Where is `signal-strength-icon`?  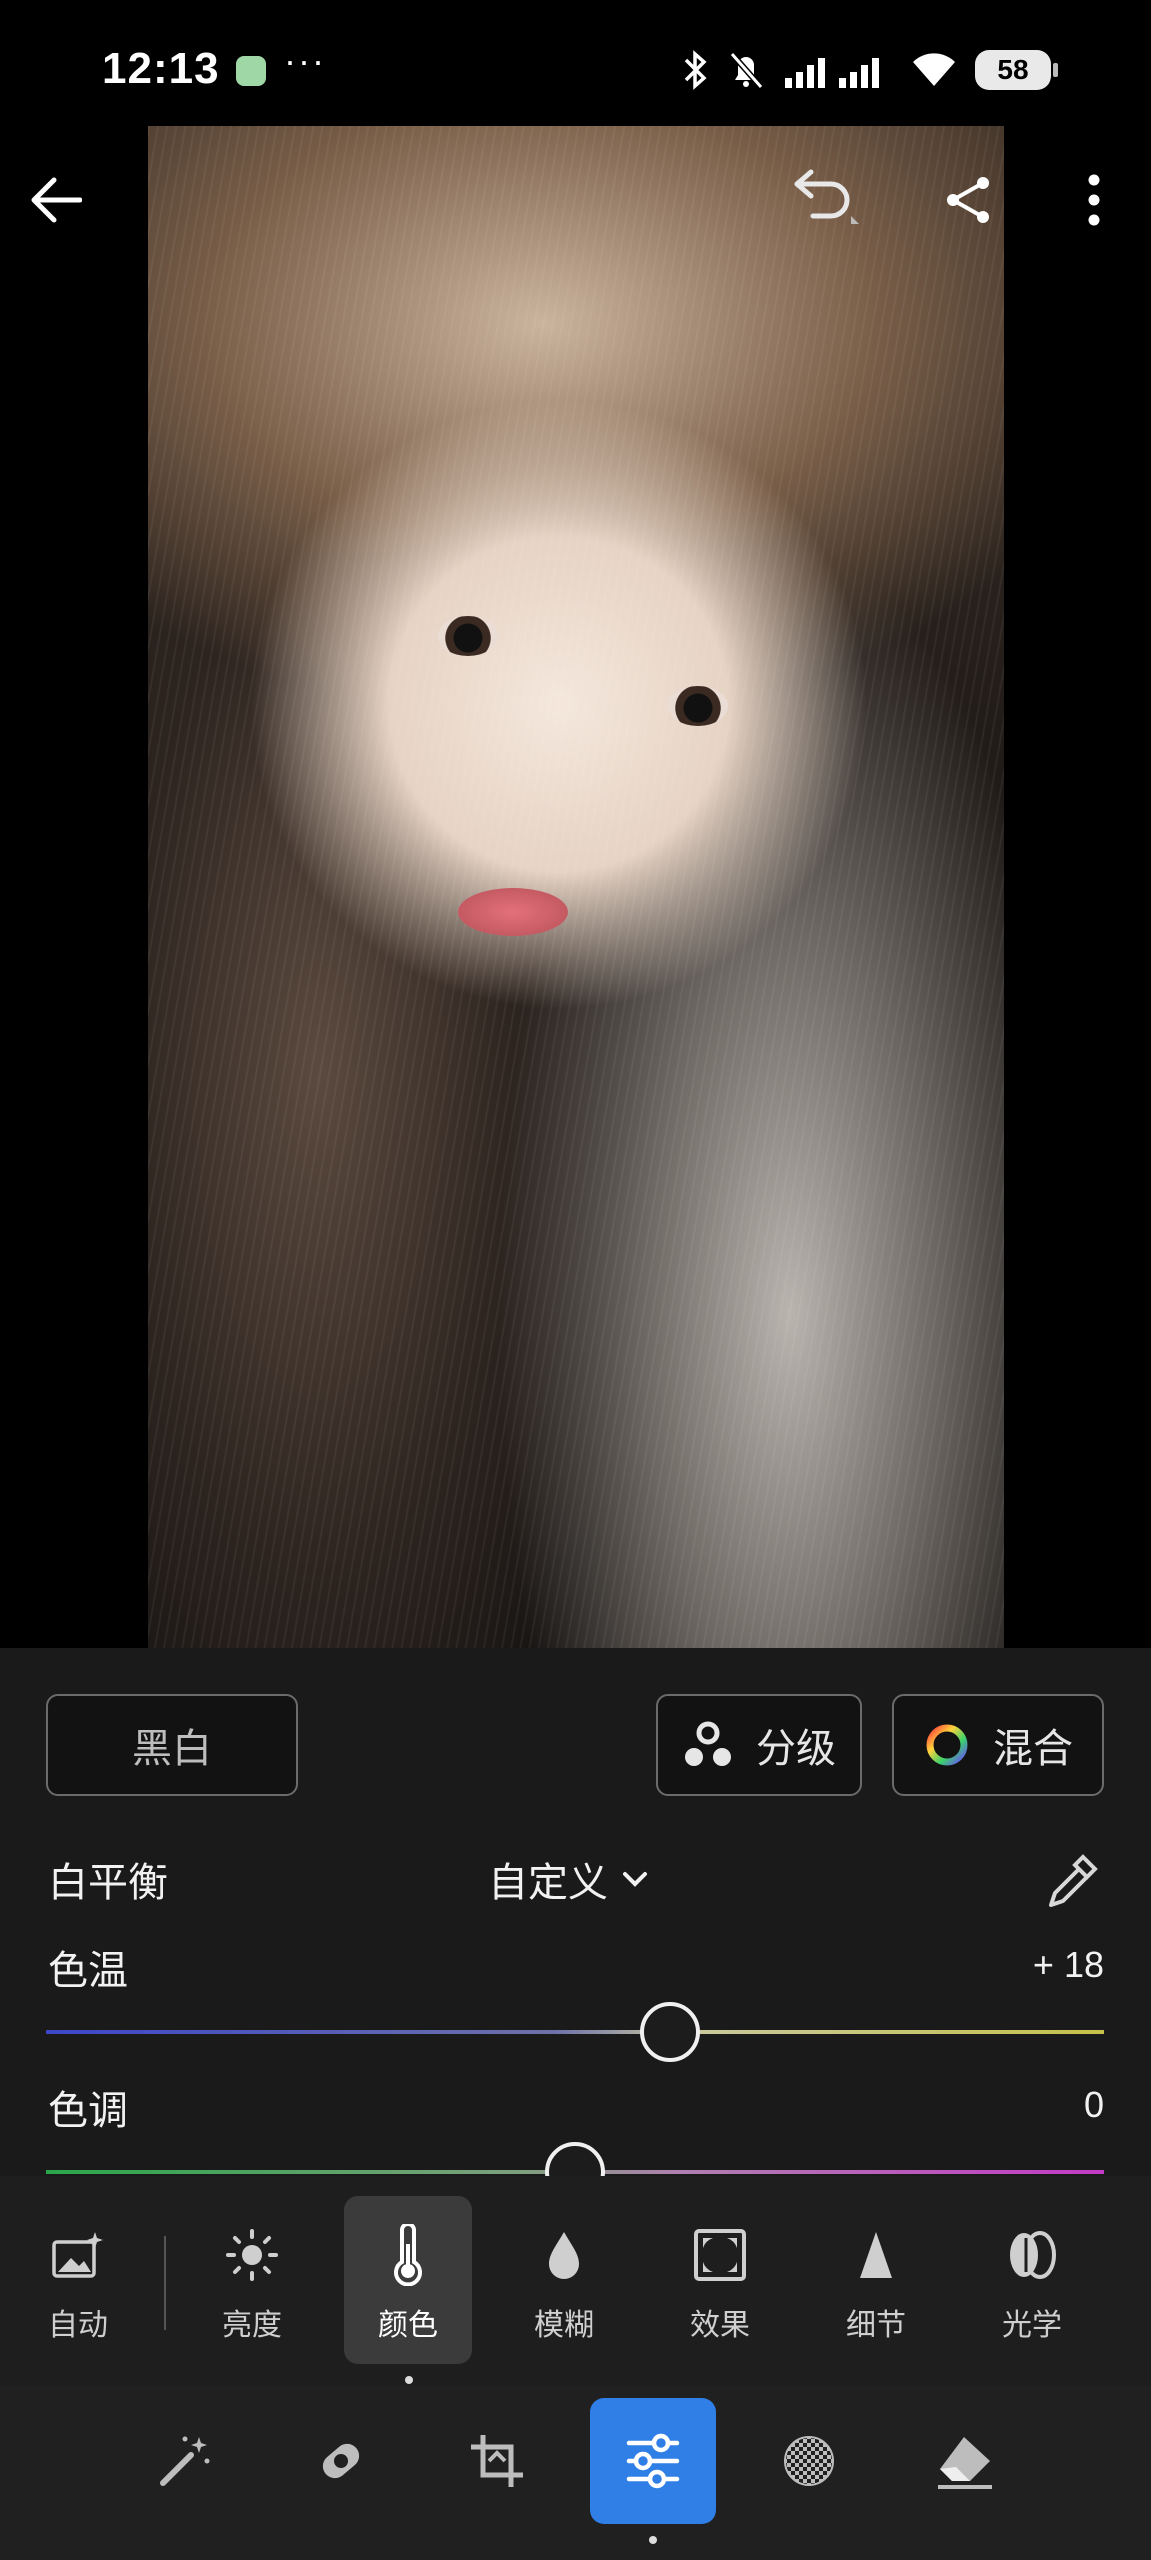
signal-strength-icon is located at coordinates (832, 73).